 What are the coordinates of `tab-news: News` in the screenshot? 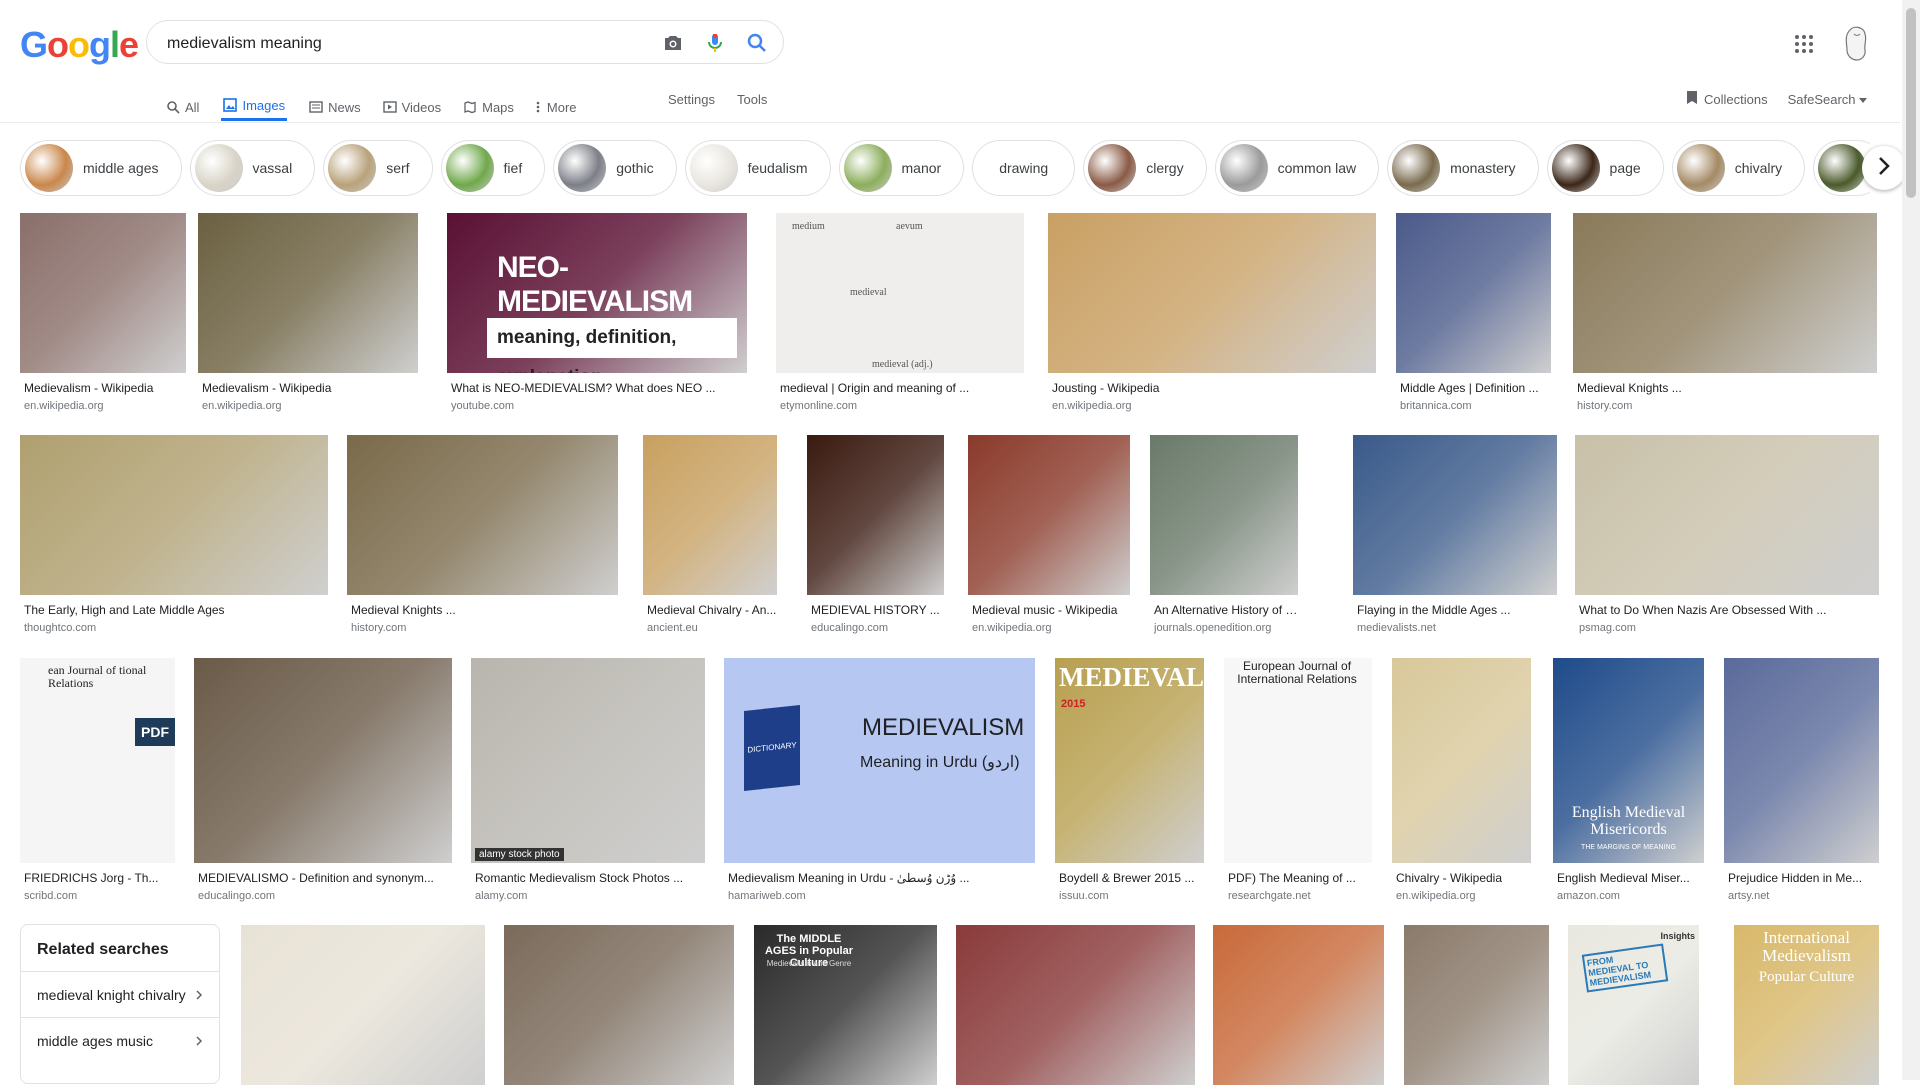 It's located at (335, 106).